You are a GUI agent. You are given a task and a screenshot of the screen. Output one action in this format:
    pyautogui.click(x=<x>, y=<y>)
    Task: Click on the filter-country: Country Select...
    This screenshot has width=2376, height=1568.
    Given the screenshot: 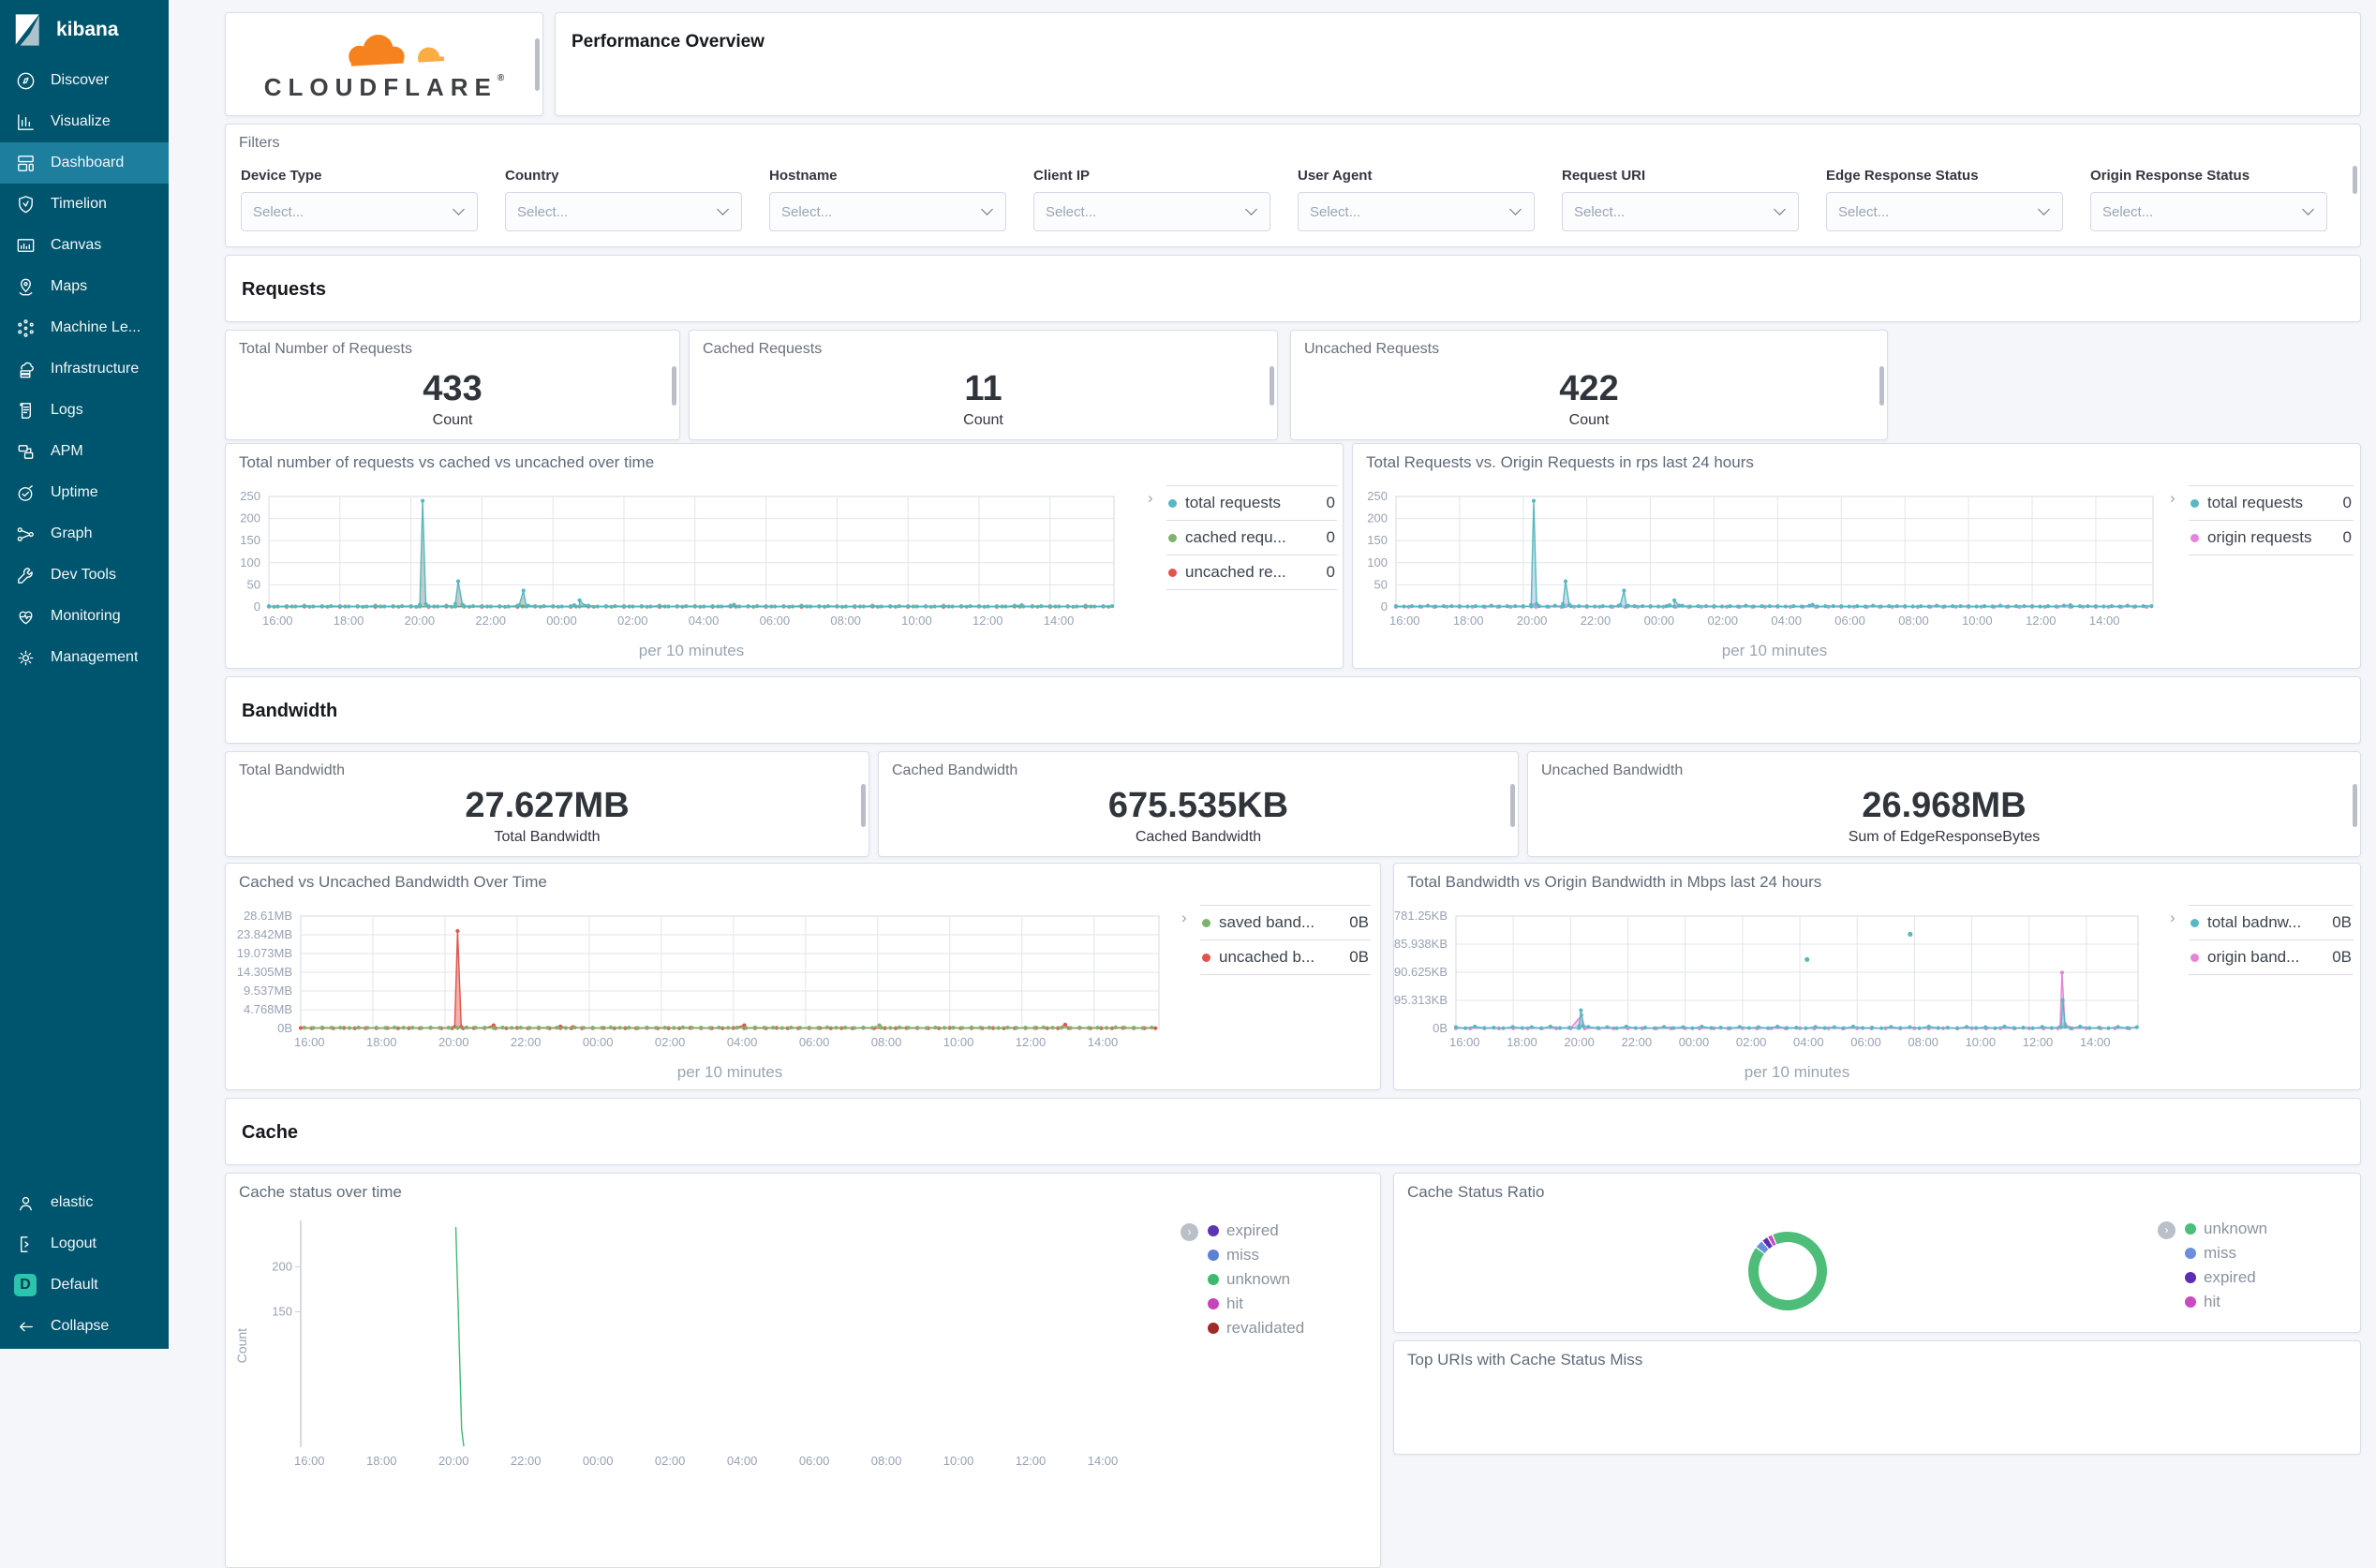 What is the action you would take?
    pyautogui.click(x=623, y=199)
    